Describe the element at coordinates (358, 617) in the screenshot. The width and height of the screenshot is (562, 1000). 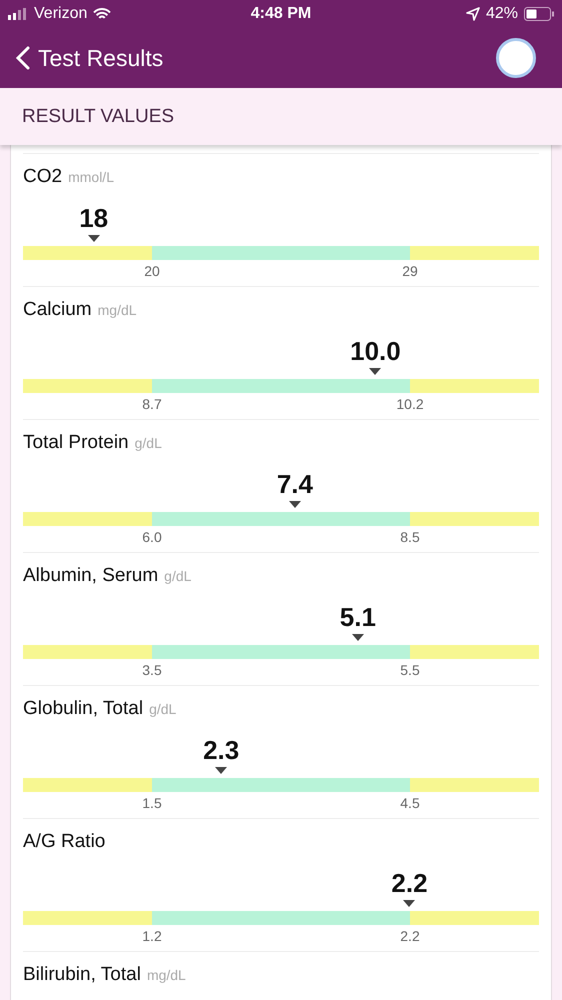
I see `result-value: 5.1` at that location.